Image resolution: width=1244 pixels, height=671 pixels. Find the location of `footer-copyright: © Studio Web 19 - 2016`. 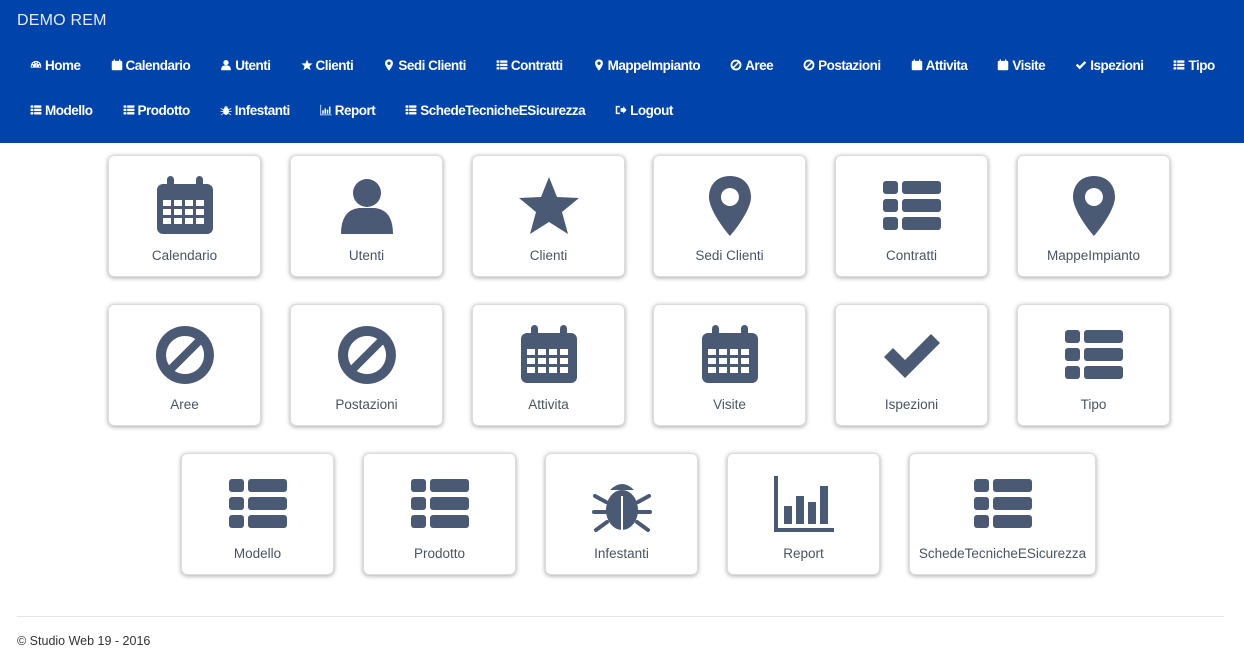

footer-copyright: © Studio Web 19 - 2016 is located at coordinates (84, 641).